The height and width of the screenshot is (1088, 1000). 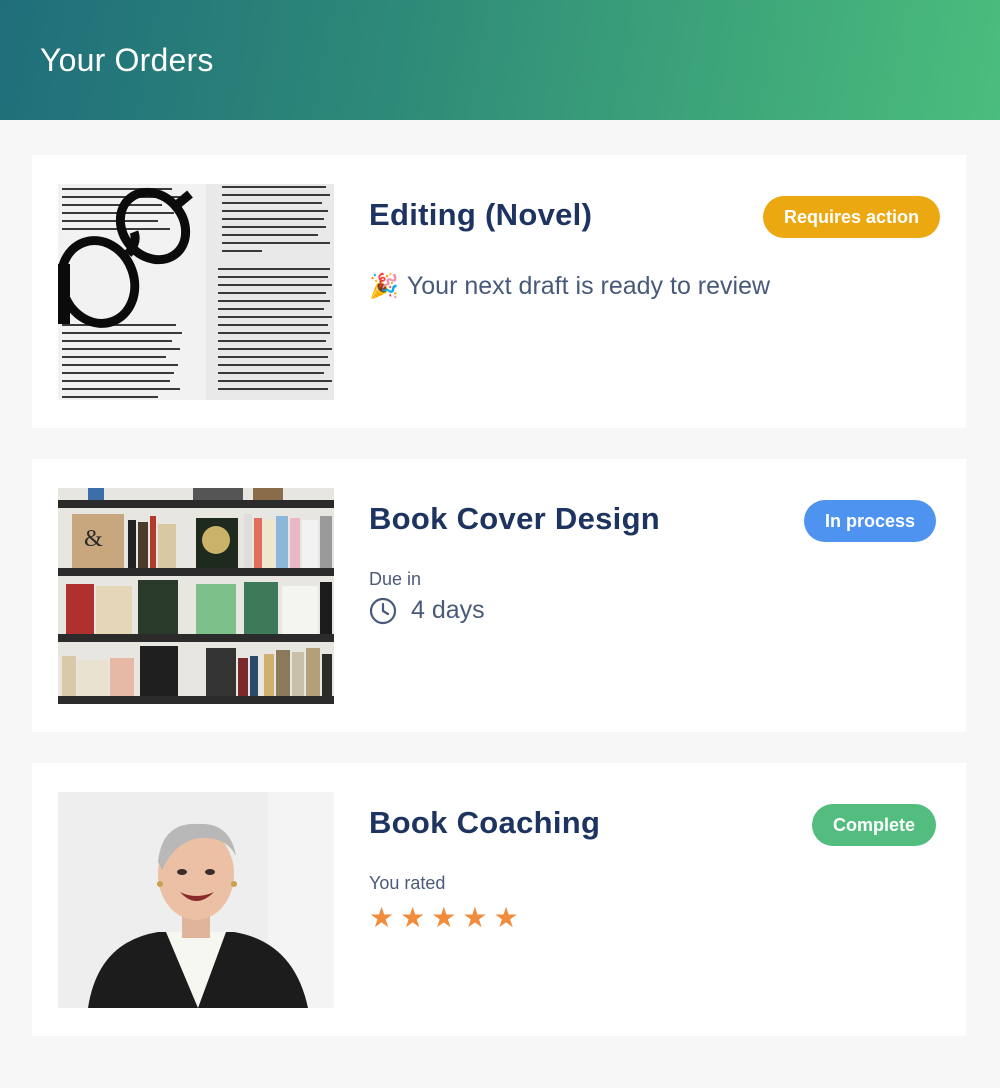 I want to click on status-badge: Complete, so click(x=873, y=825).